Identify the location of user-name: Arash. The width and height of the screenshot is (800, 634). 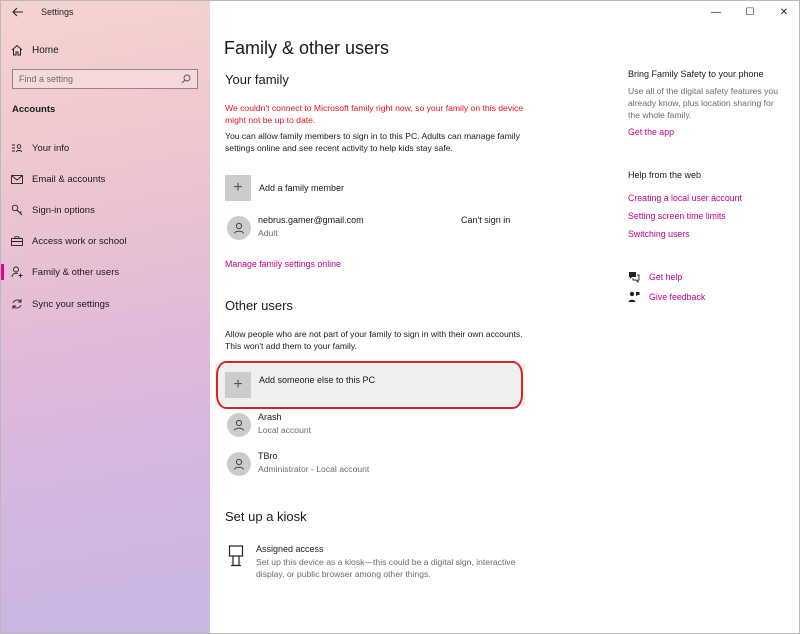
(270, 417).